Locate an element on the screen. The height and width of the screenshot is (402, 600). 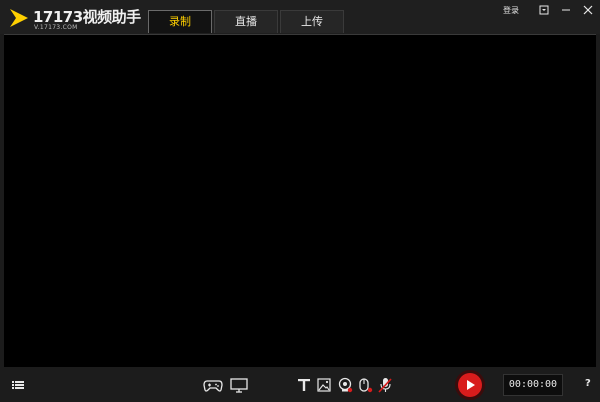
record-button-inner is located at coordinates (470, 385).